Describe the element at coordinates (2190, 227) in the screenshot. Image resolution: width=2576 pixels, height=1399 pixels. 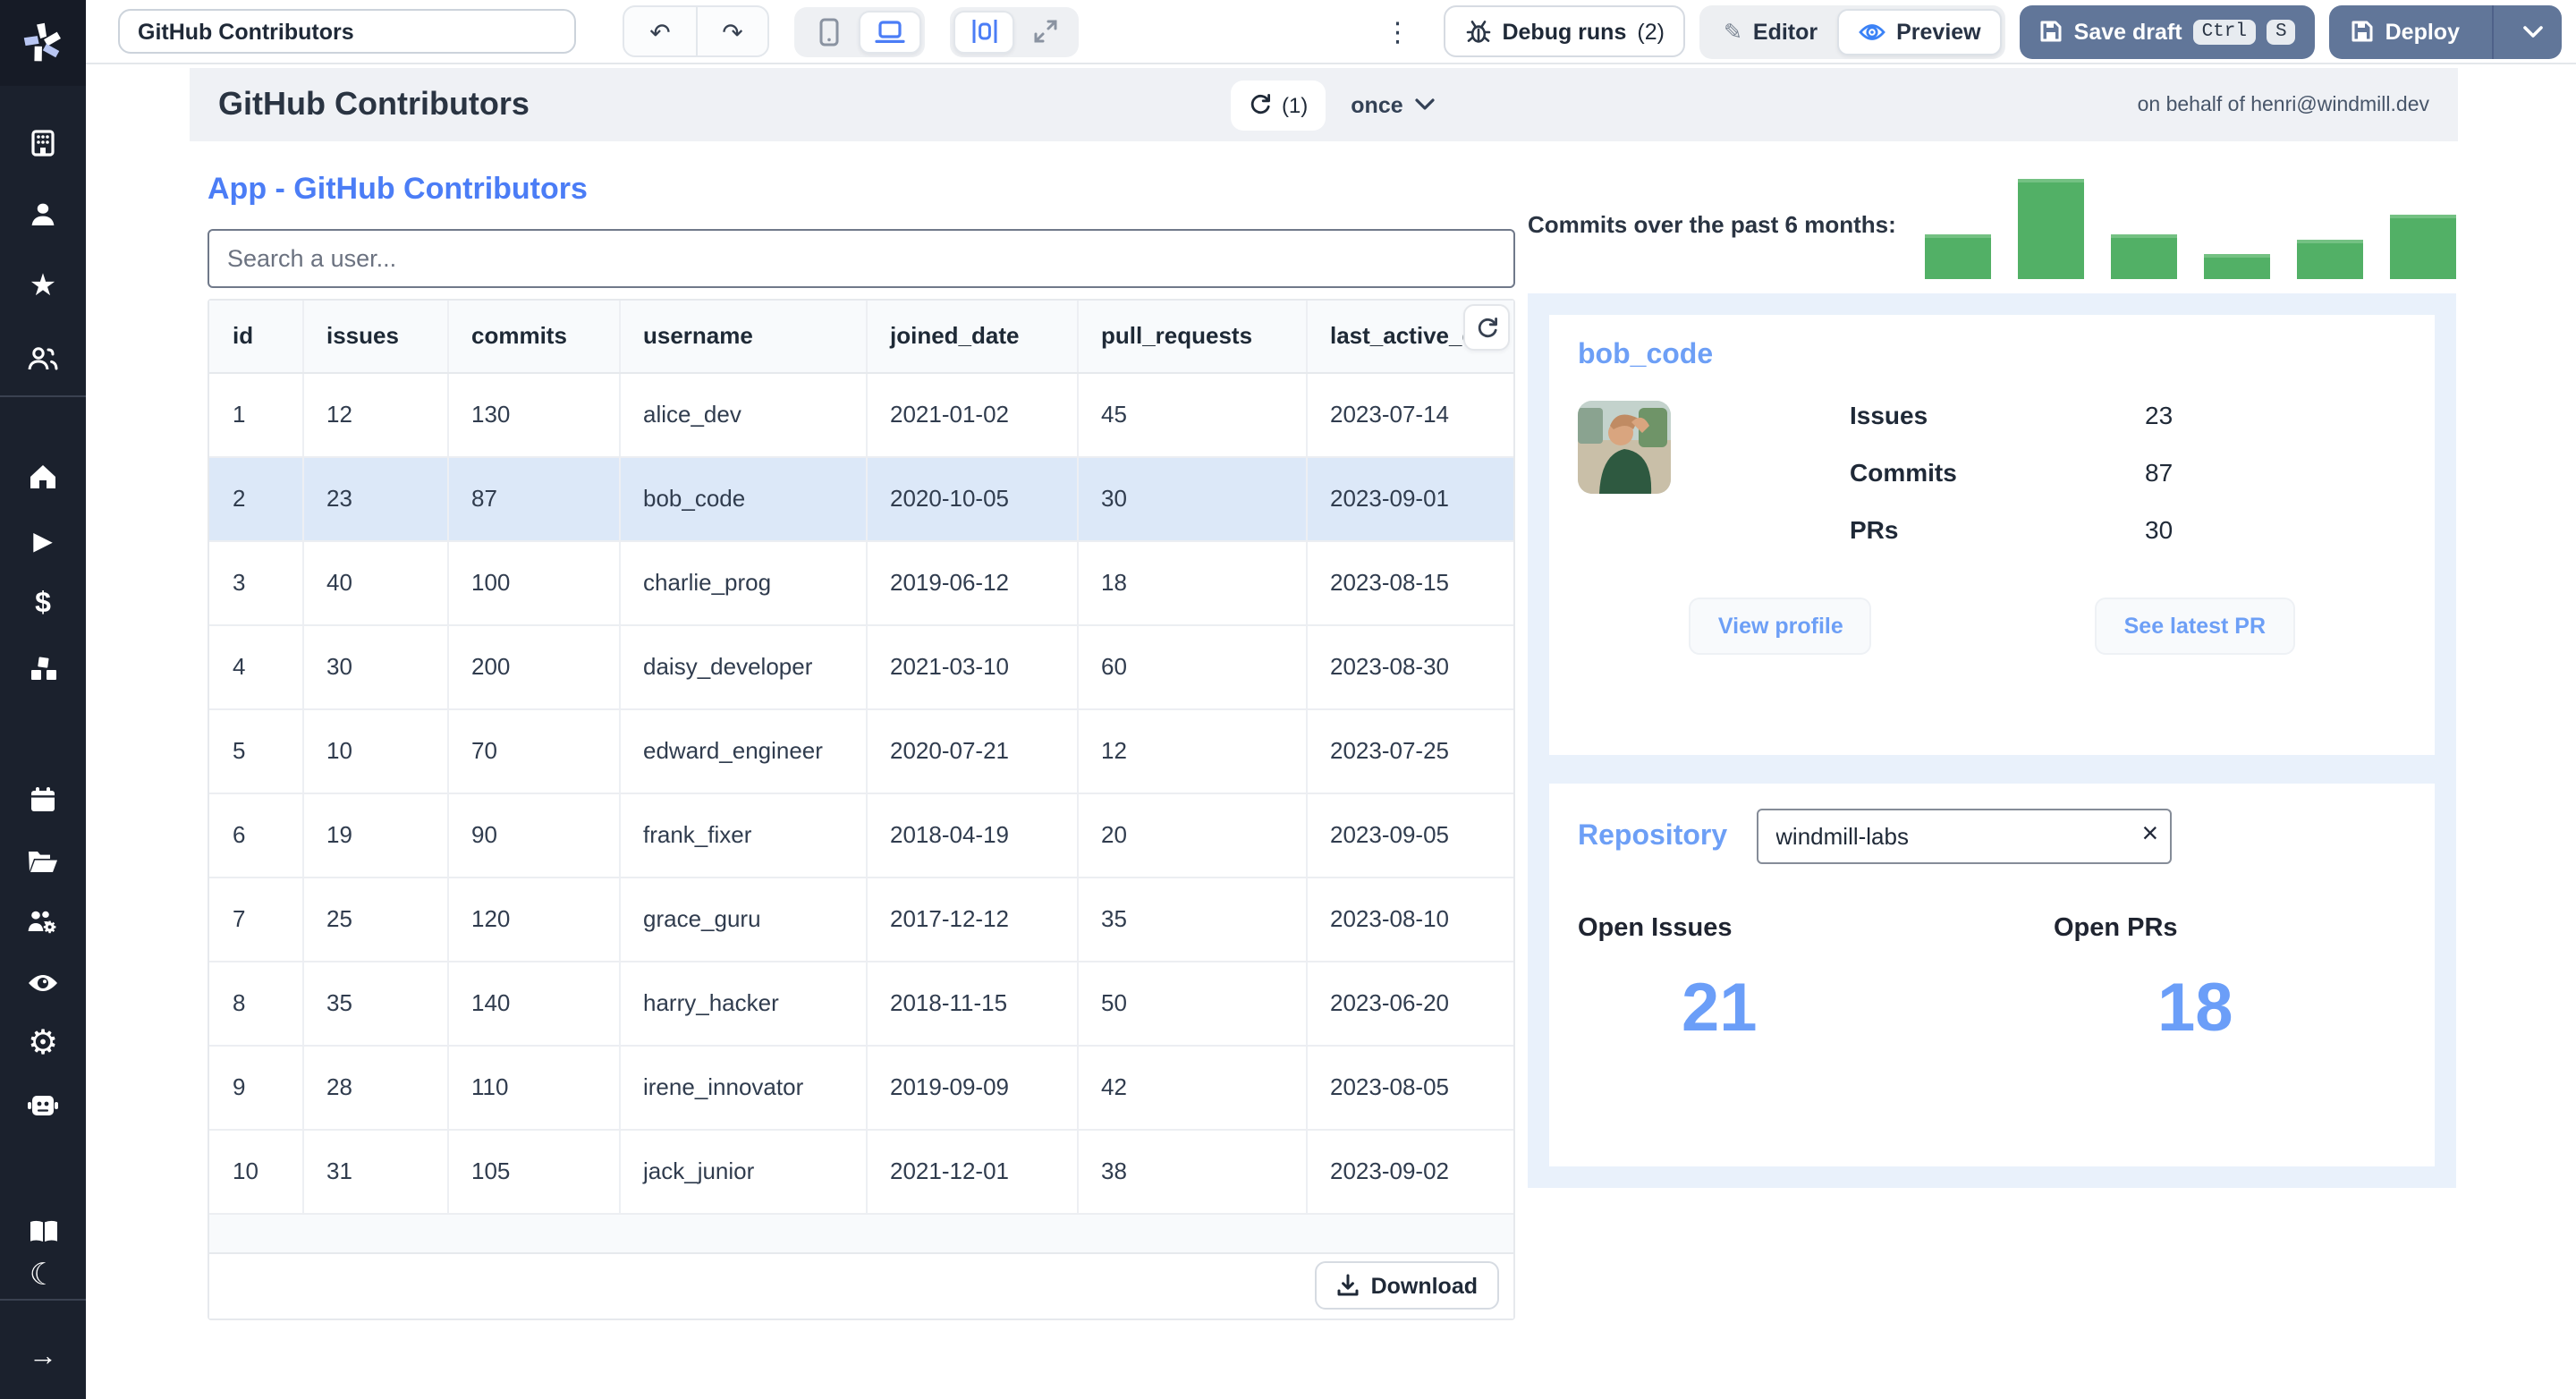
I see `chart-bars` at that location.